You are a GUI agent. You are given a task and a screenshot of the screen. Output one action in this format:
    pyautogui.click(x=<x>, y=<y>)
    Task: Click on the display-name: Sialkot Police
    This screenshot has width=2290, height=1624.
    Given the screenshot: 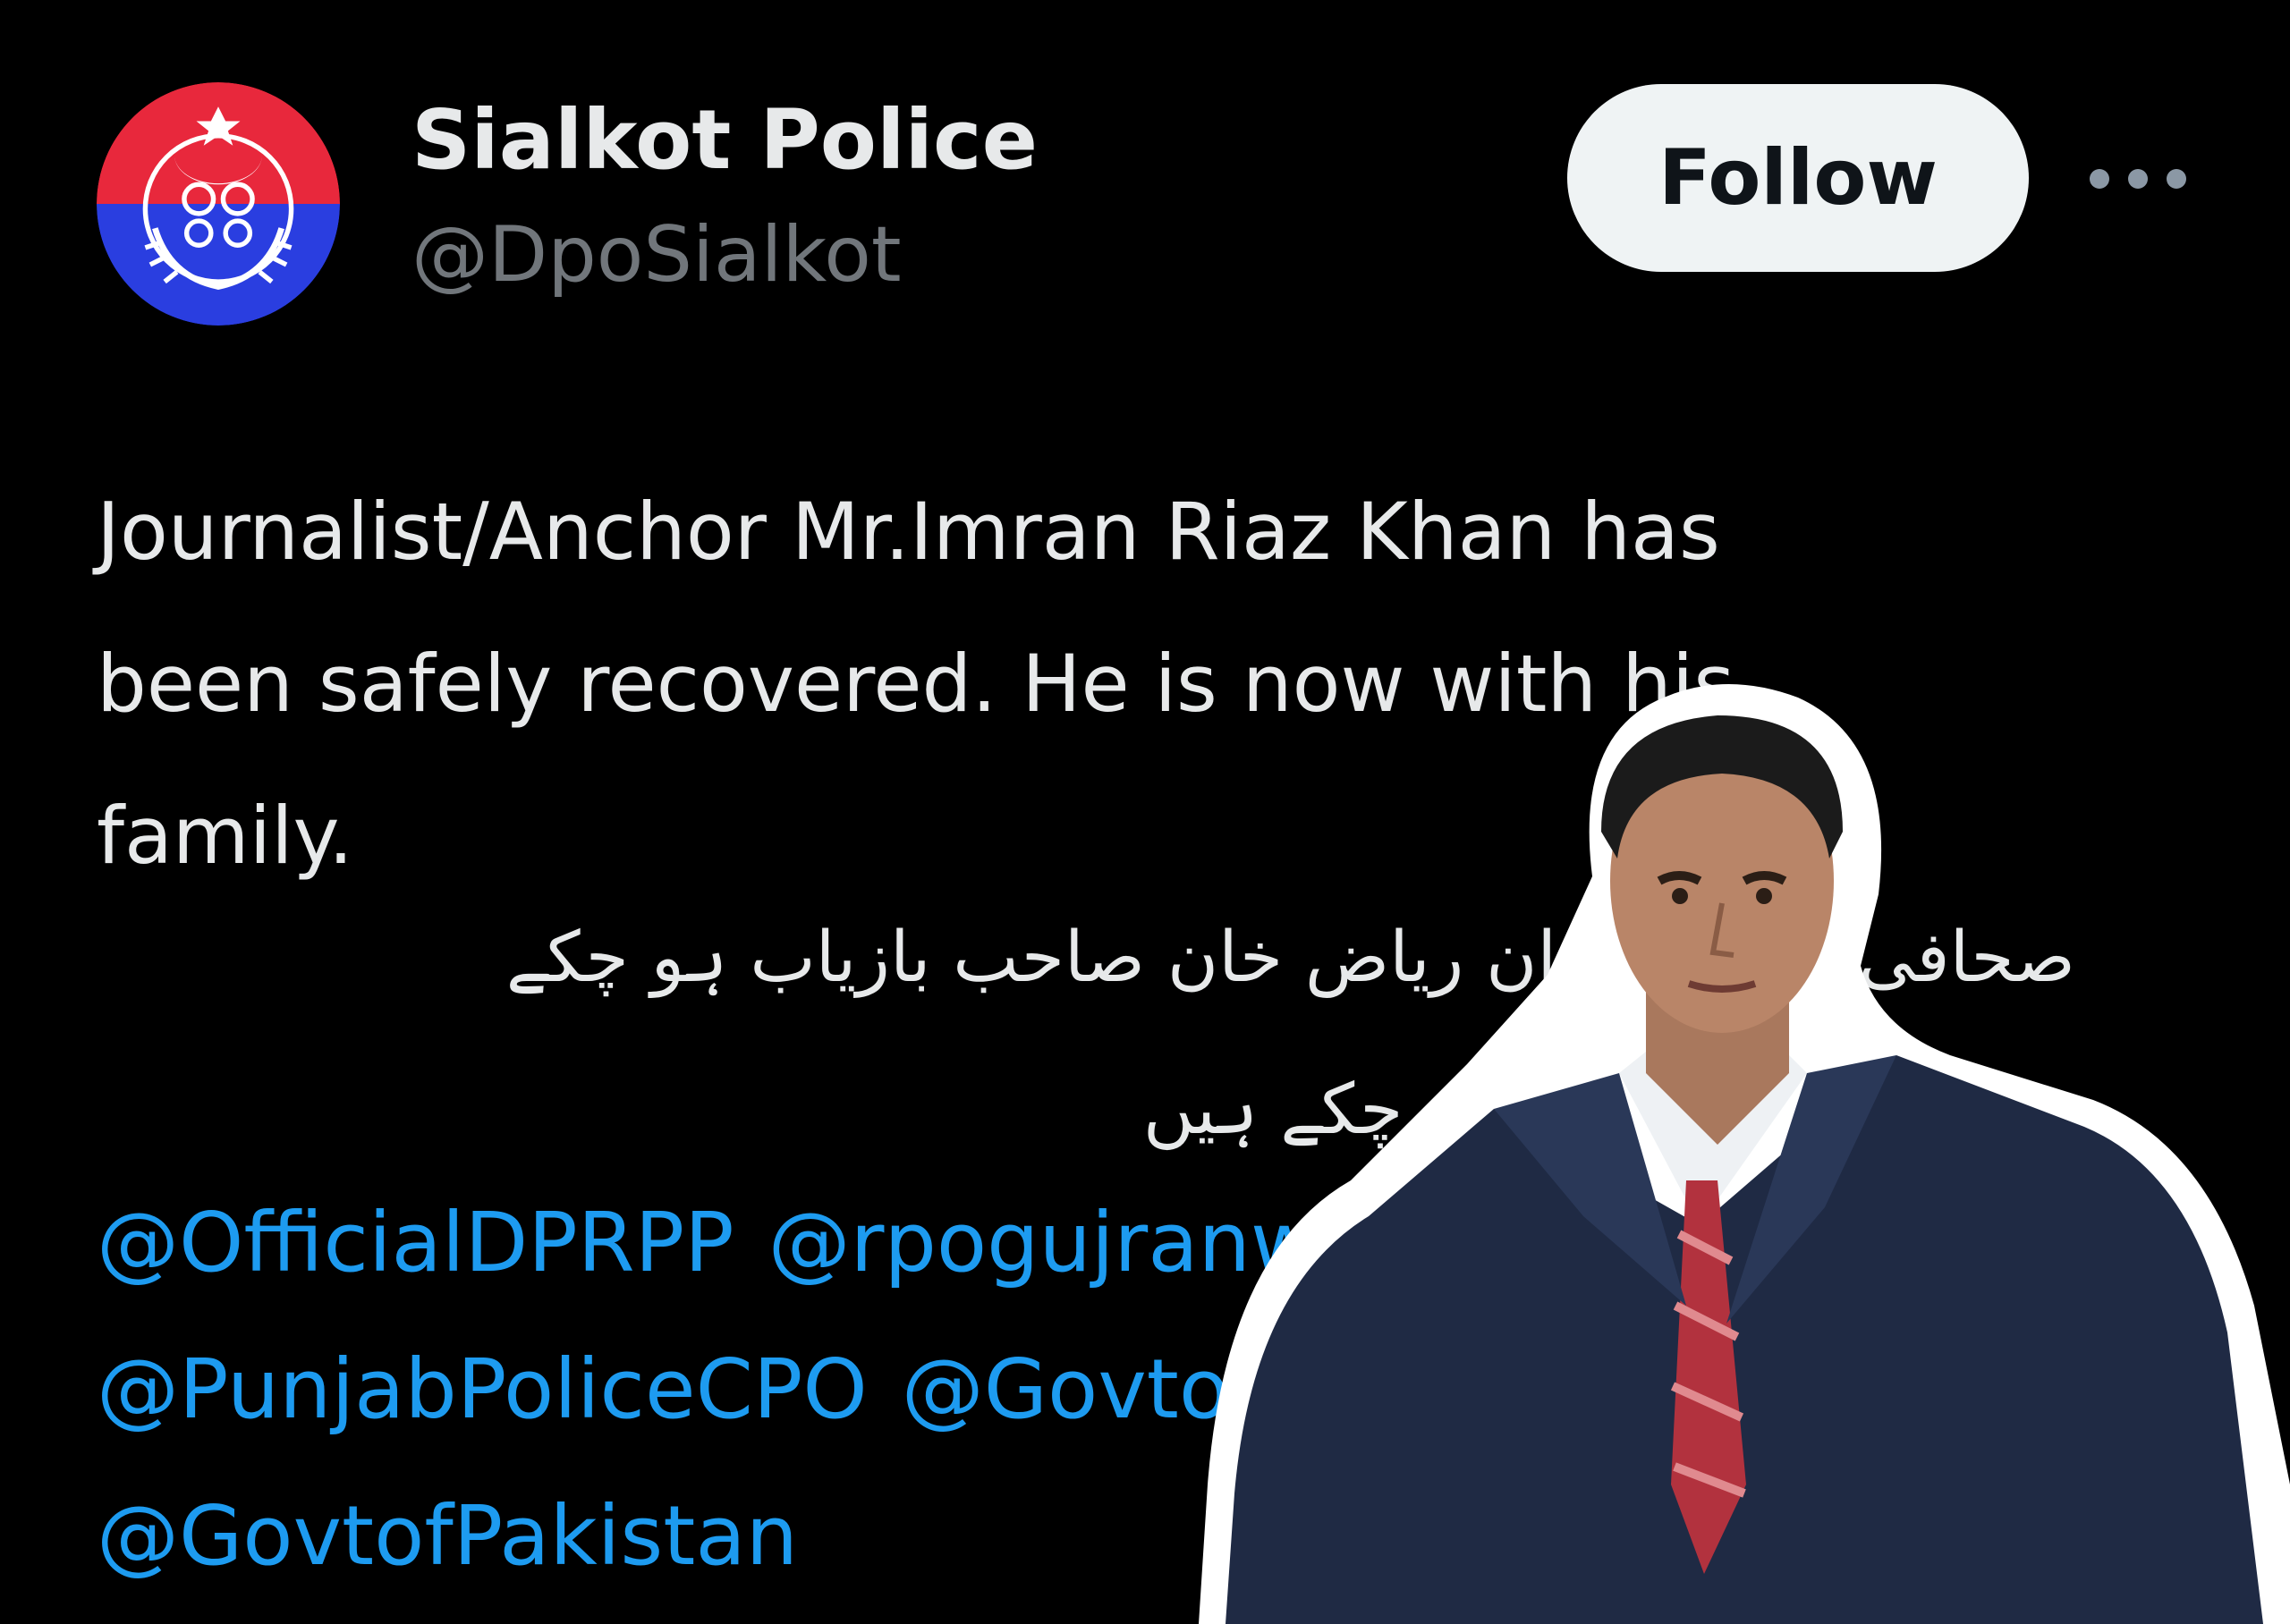 What is the action you would take?
    pyautogui.click(x=724, y=140)
    